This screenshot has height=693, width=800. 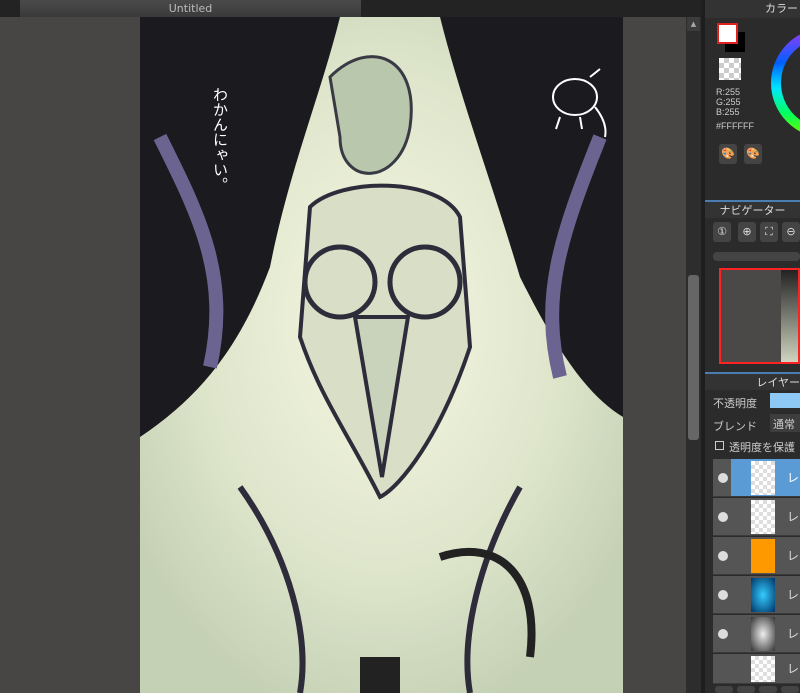 What do you see at coordinates (727, 33) in the screenshot?
I see `foreground-color-swatch` at bounding box center [727, 33].